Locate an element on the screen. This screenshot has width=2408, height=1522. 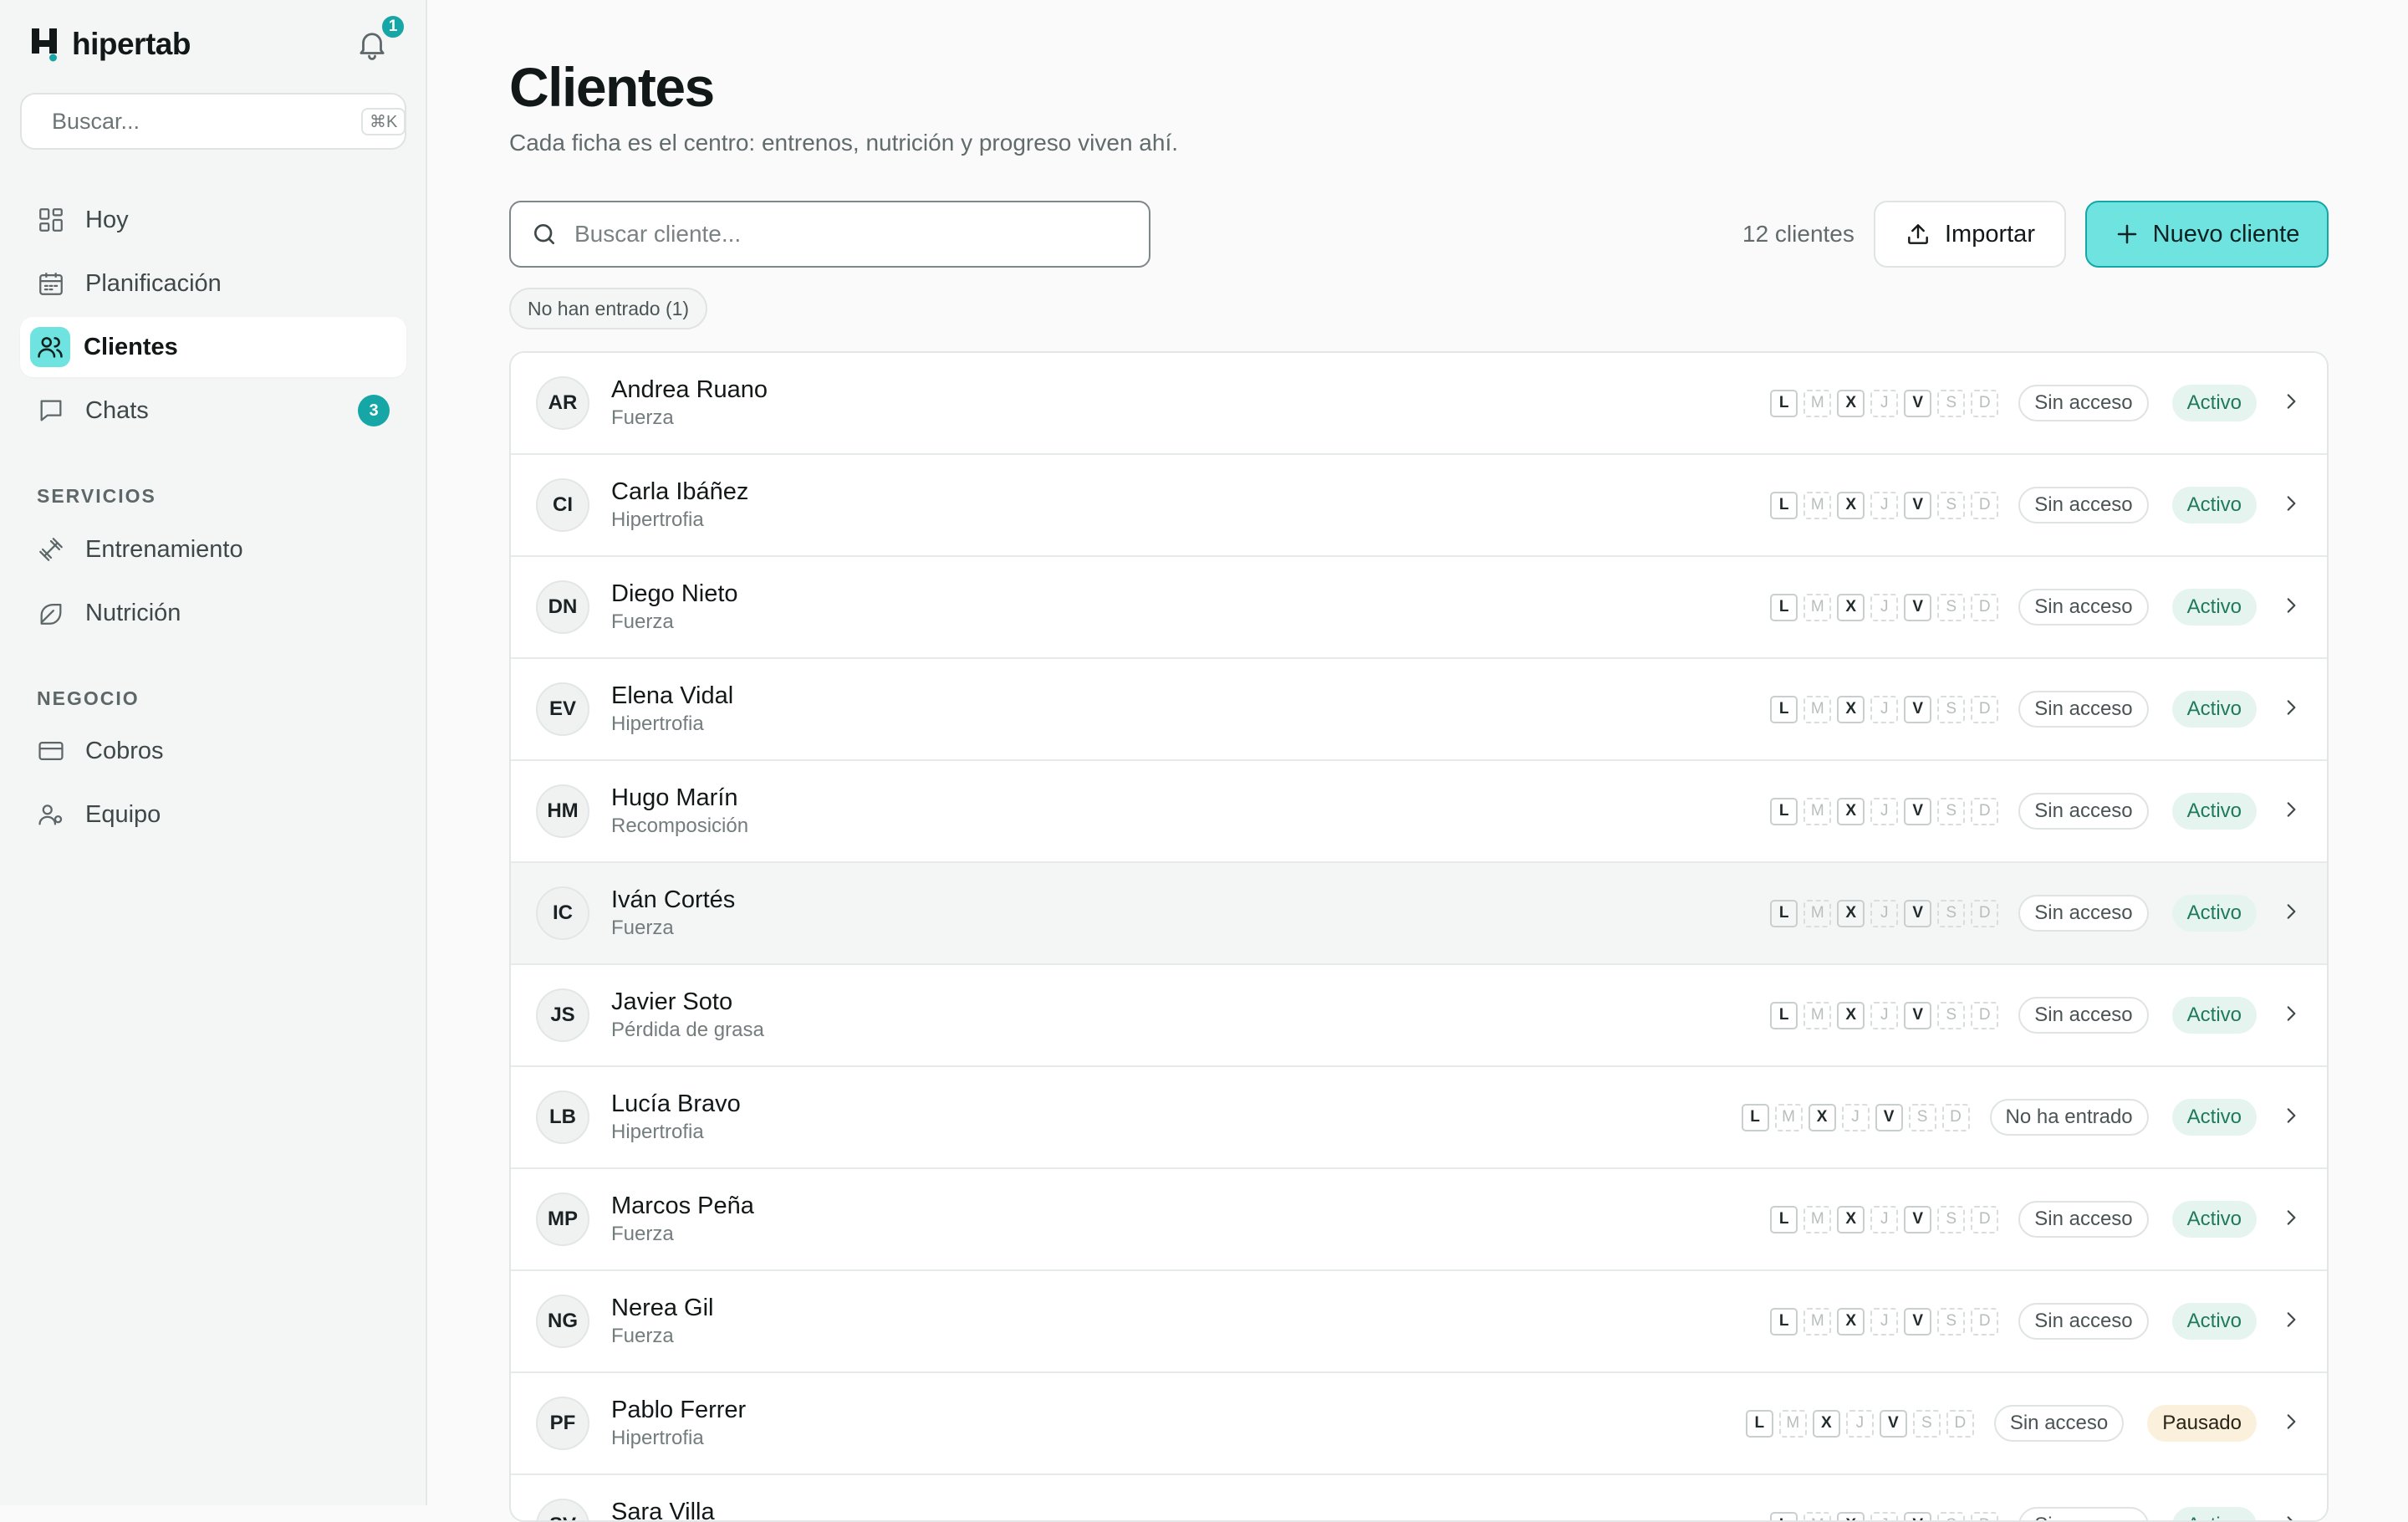
client-goal: Pérdida de grasa is located at coordinates (688, 1030).